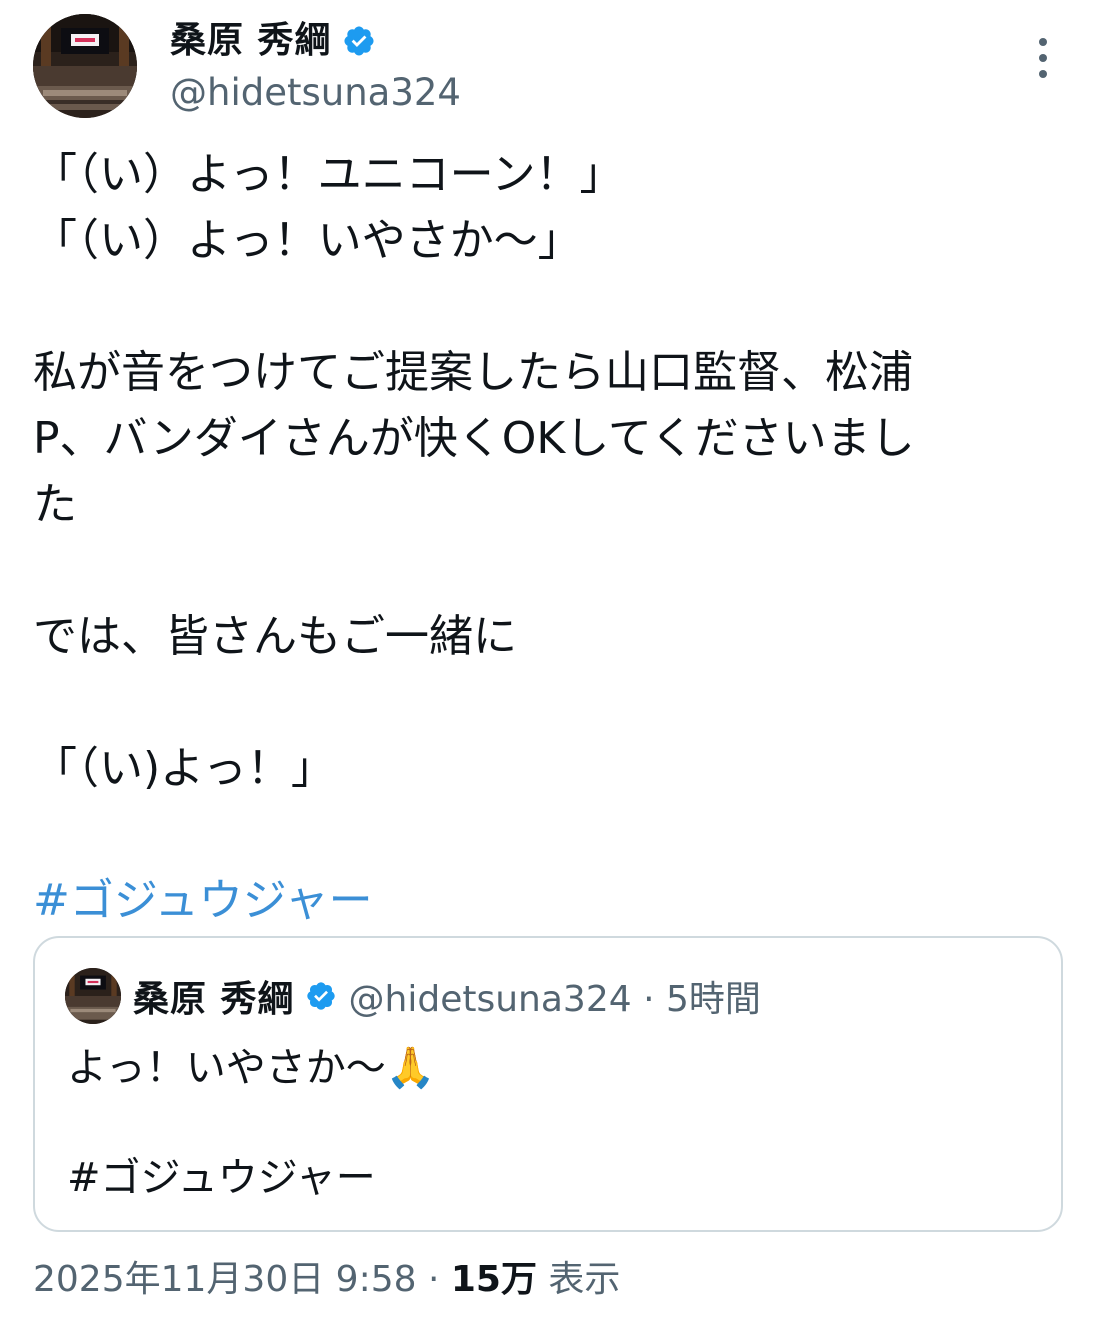 The width and height of the screenshot is (1096, 1334). I want to click on quoted-avatar, so click(93, 996).